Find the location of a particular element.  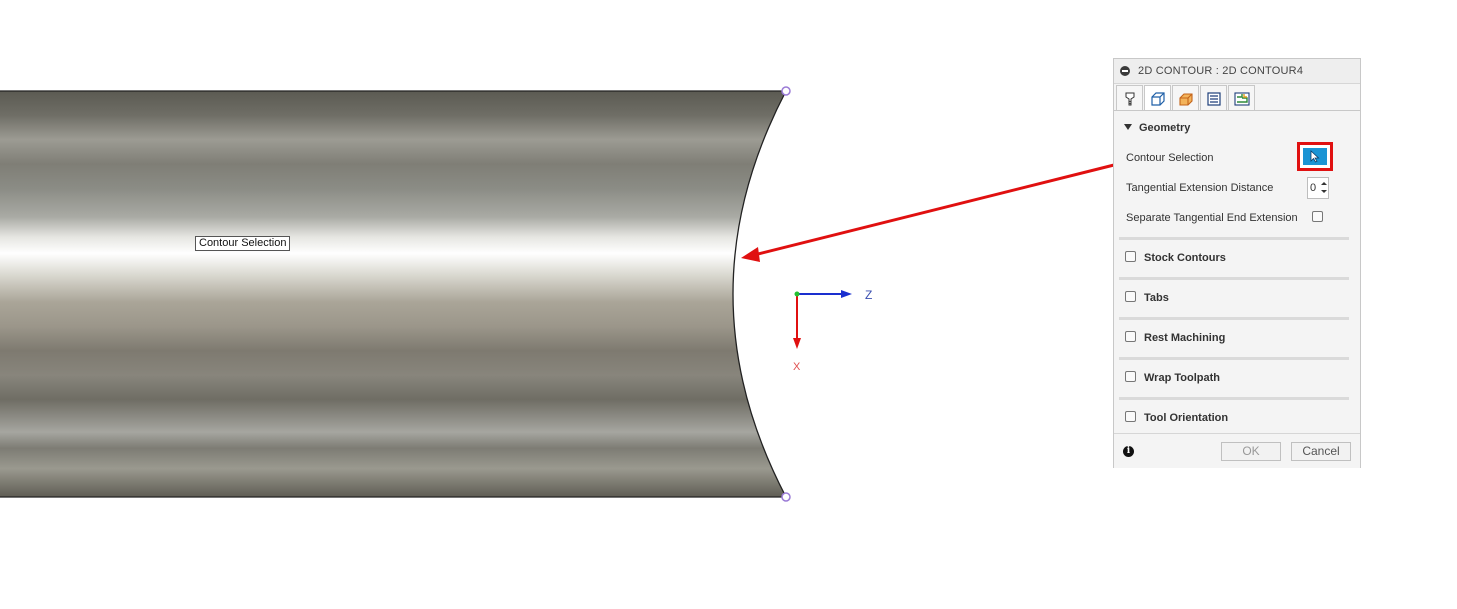

passes-icon is located at coordinates (1214, 99).